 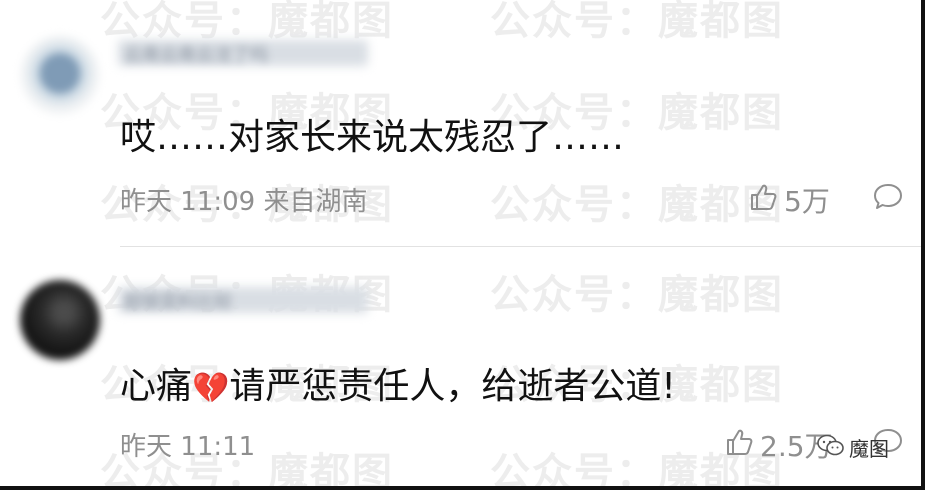 What do you see at coordinates (218, 447) in the screenshot?
I see `comment-time: 11:11` at bounding box center [218, 447].